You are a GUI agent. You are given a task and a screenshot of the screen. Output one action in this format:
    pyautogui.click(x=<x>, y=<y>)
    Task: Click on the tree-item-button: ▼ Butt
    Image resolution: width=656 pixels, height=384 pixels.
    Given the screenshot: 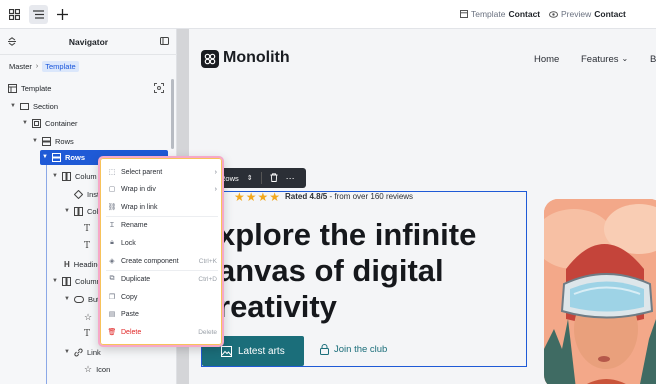 What is the action you would take?
    pyautogui.click(x=82, y=299)
    